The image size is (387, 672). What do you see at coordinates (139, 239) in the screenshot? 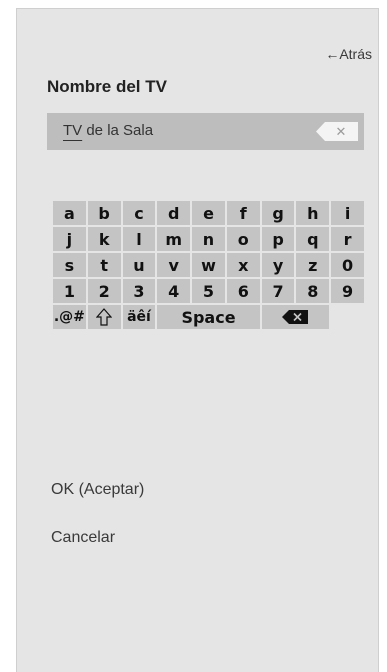
I see `key-l: l` at bounding box center [139, 239].